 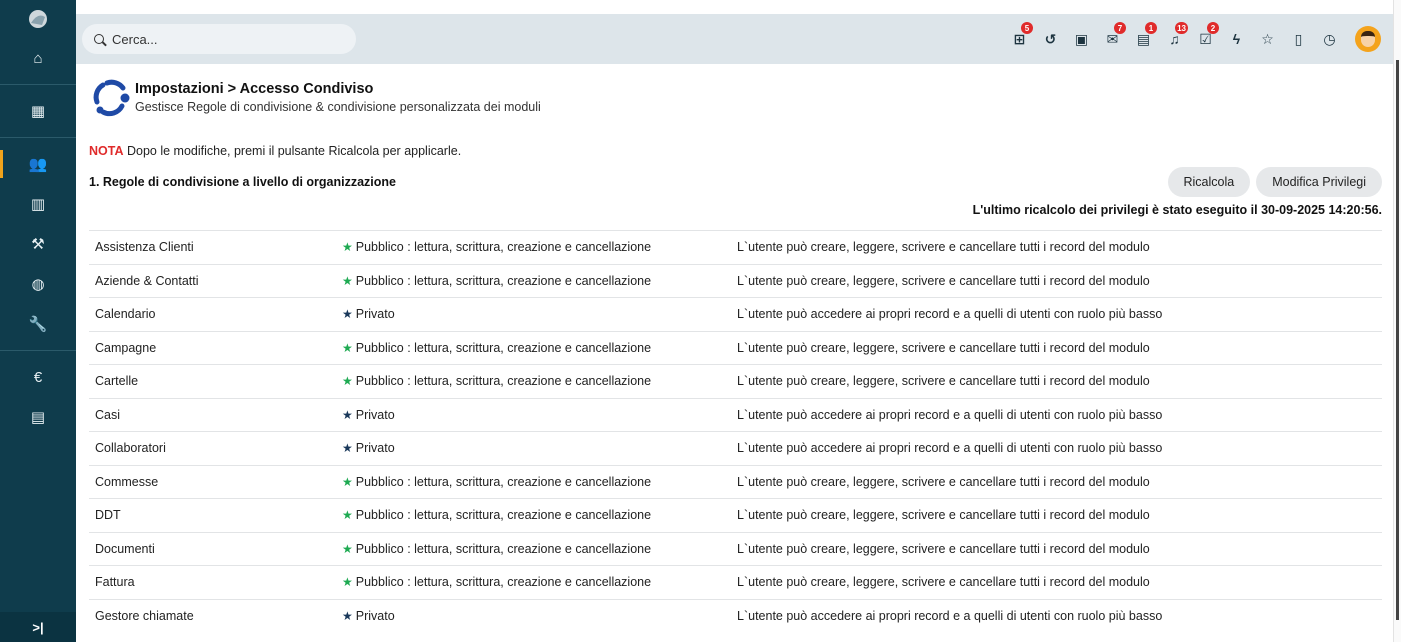 I want to click on module-name: Assistenza Clienti, so click(x=144, y=247).